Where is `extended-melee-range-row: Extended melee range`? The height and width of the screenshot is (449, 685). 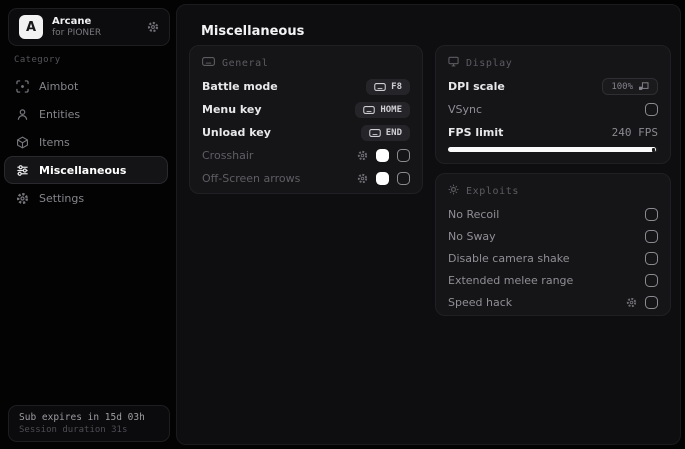
extended-melee-range-row: Extended melee range is located at coordinates (553, 280).